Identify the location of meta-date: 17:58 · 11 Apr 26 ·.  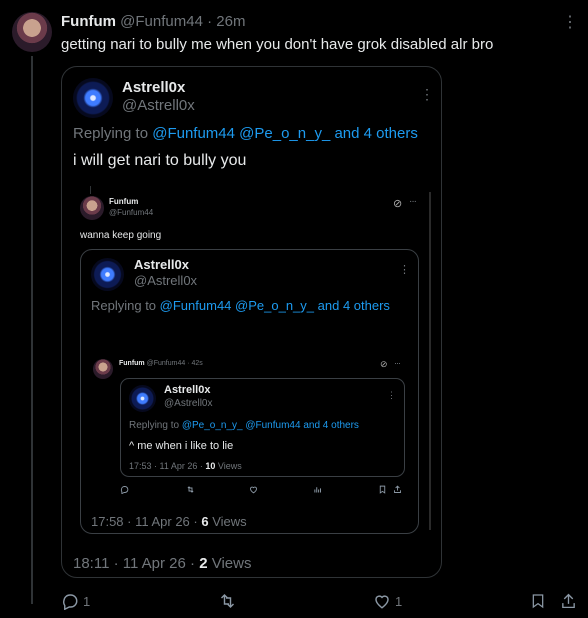
(146, 521).